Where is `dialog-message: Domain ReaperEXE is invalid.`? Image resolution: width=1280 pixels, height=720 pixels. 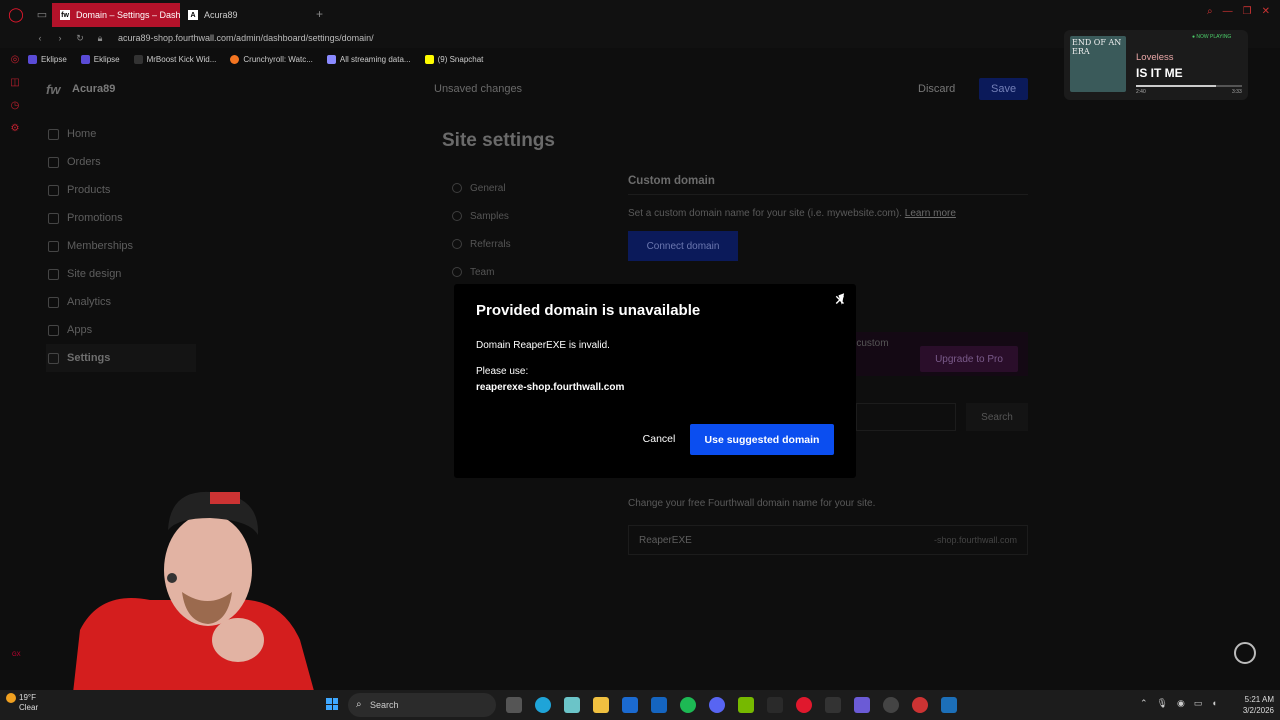 dialog-message: Domain ReaperEXE is invalid. is located at coordinates (543, 345).